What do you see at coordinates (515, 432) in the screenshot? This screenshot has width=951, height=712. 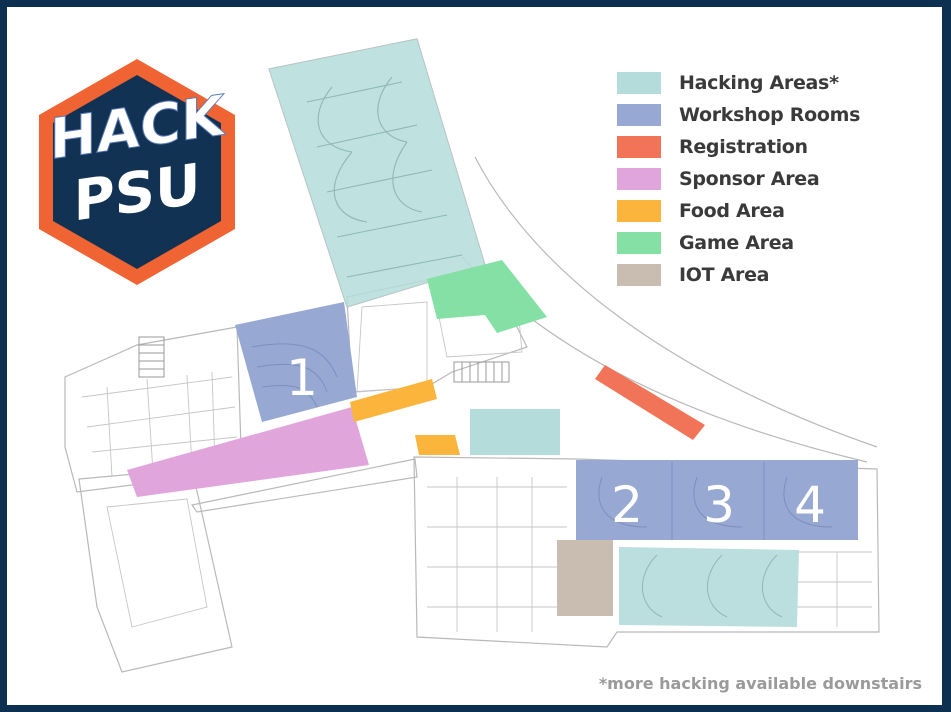 I see `hacking-area-center` at bounding box center [515, 432].